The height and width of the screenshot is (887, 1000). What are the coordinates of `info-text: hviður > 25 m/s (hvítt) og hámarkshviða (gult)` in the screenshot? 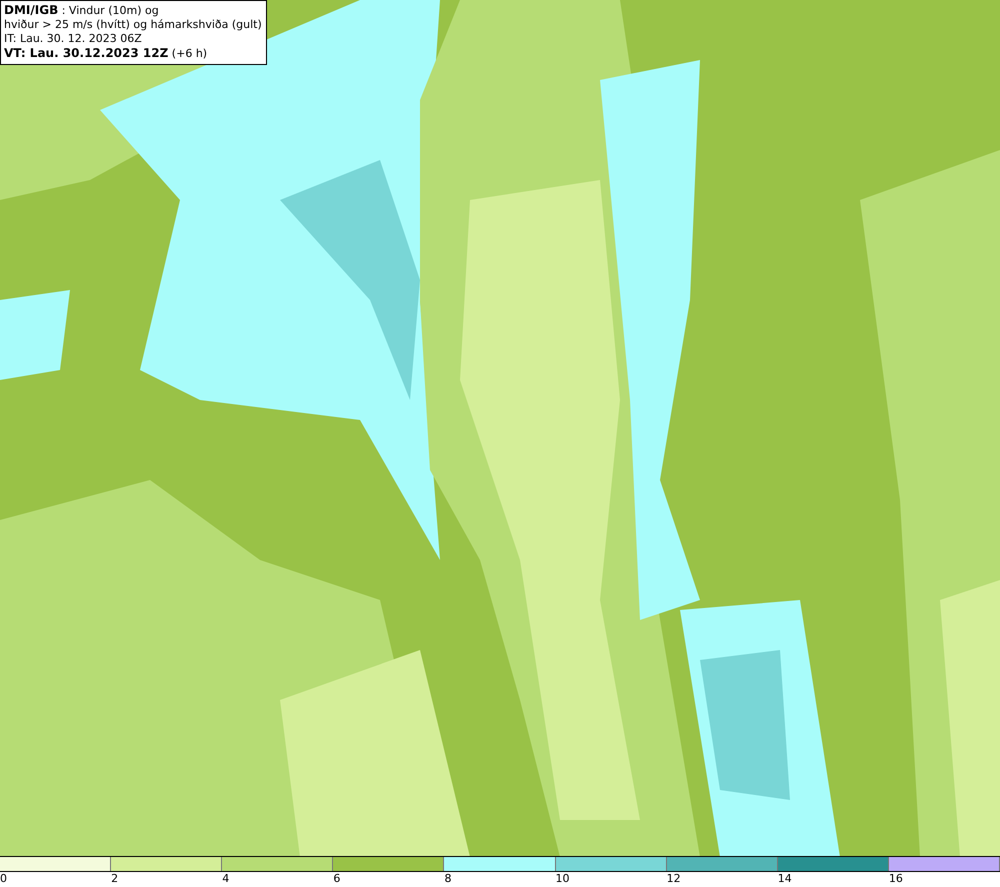 It's located at (133, 25).